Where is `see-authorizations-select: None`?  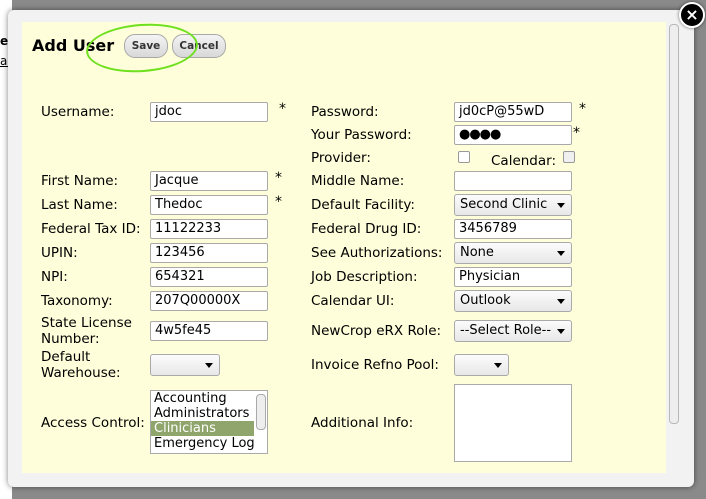
see-authorizations-select: None is located at coordinates (513, 253).